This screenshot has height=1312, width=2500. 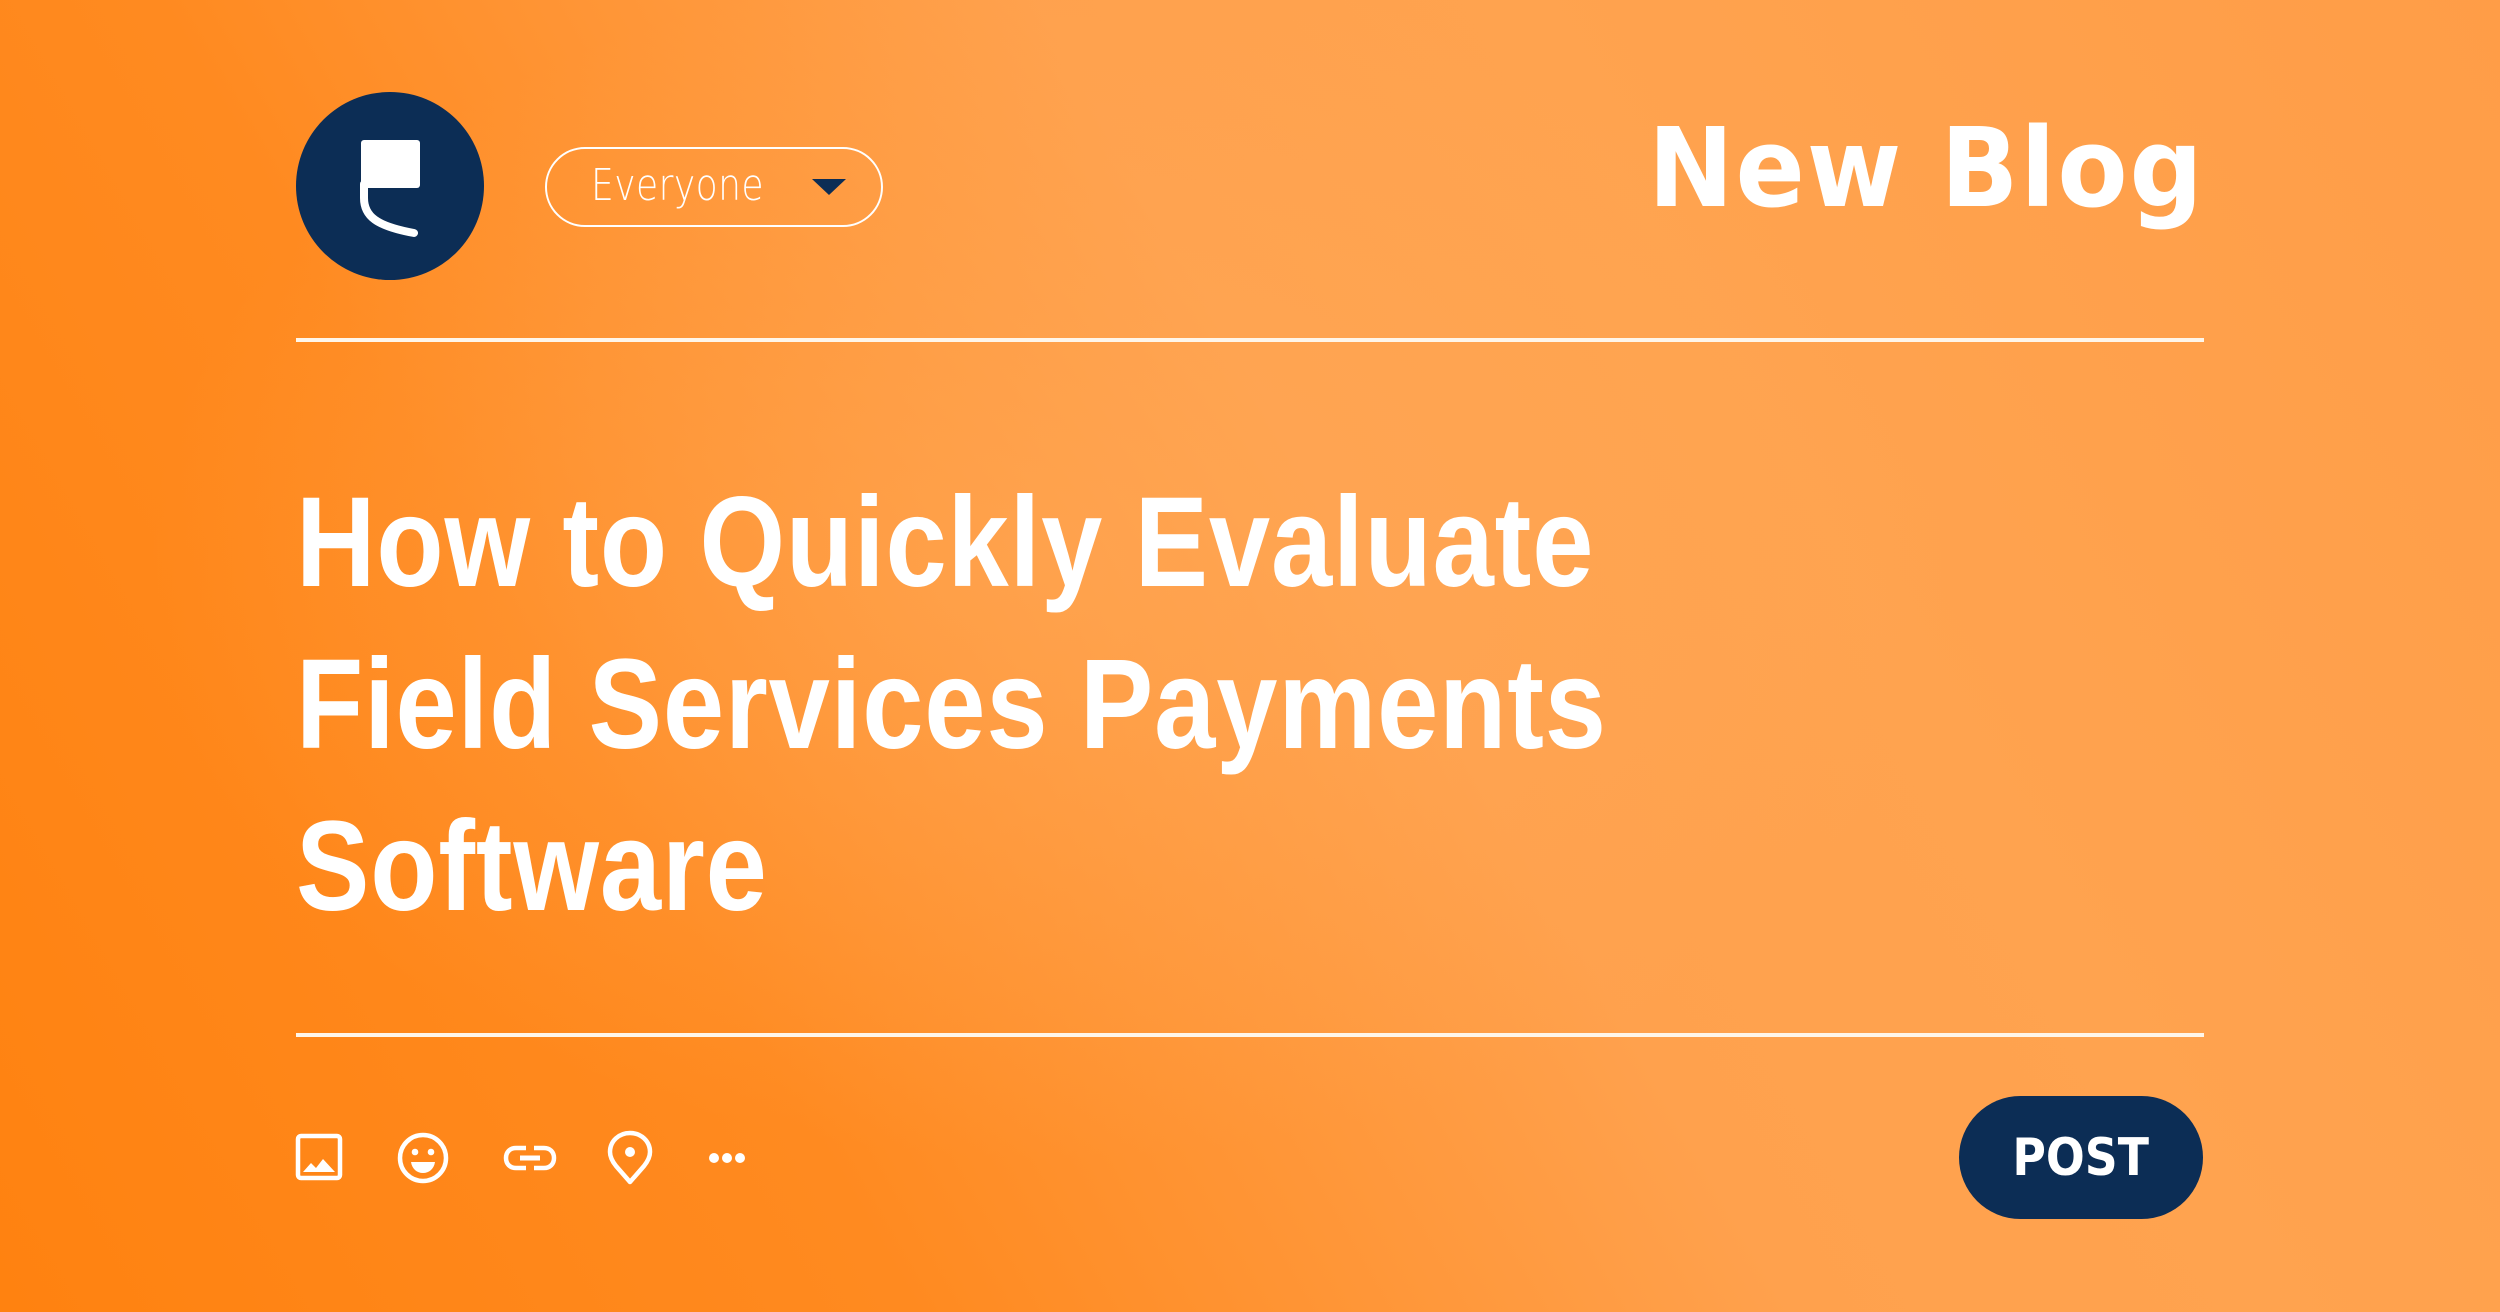 I want to click on image-icon, so click(x=319, y=1157).